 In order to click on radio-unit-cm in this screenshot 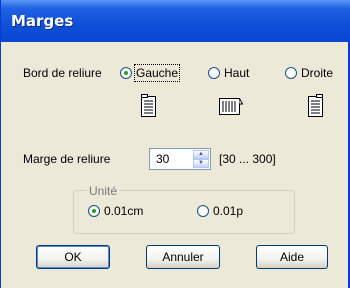, I will do `click(94, 211)`.